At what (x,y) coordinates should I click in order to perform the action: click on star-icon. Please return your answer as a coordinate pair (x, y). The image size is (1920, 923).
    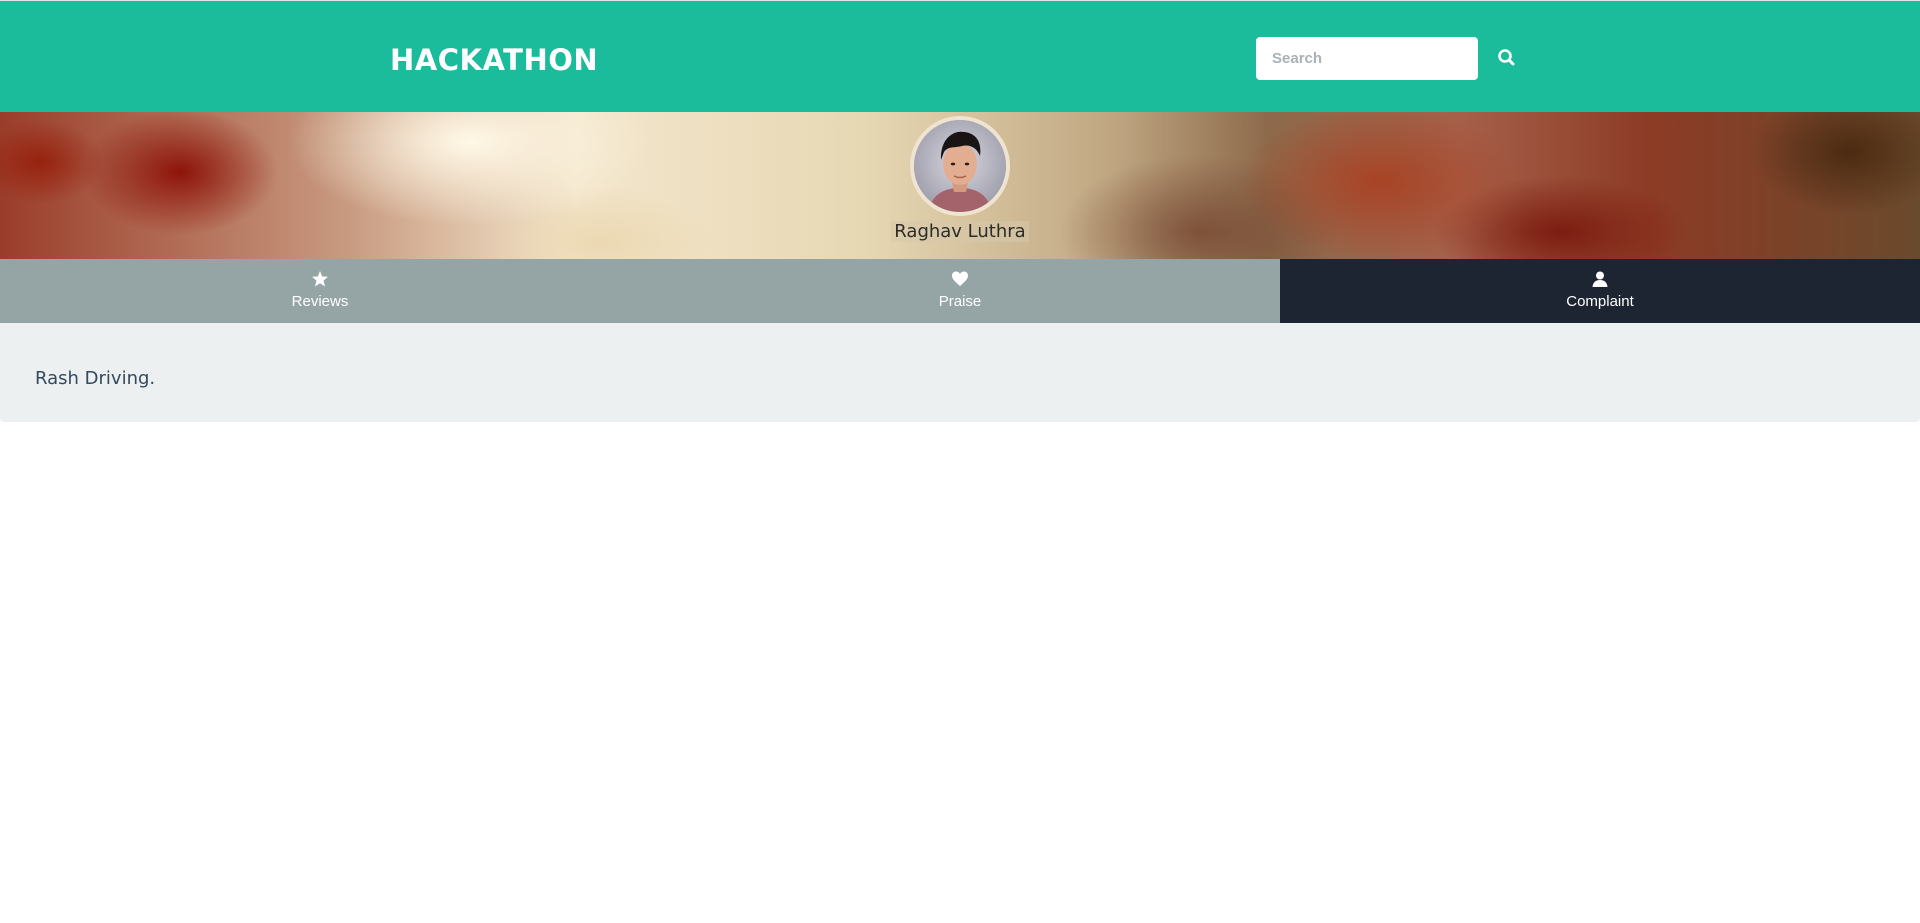
    Looking at the image, I should click on (320, 279).